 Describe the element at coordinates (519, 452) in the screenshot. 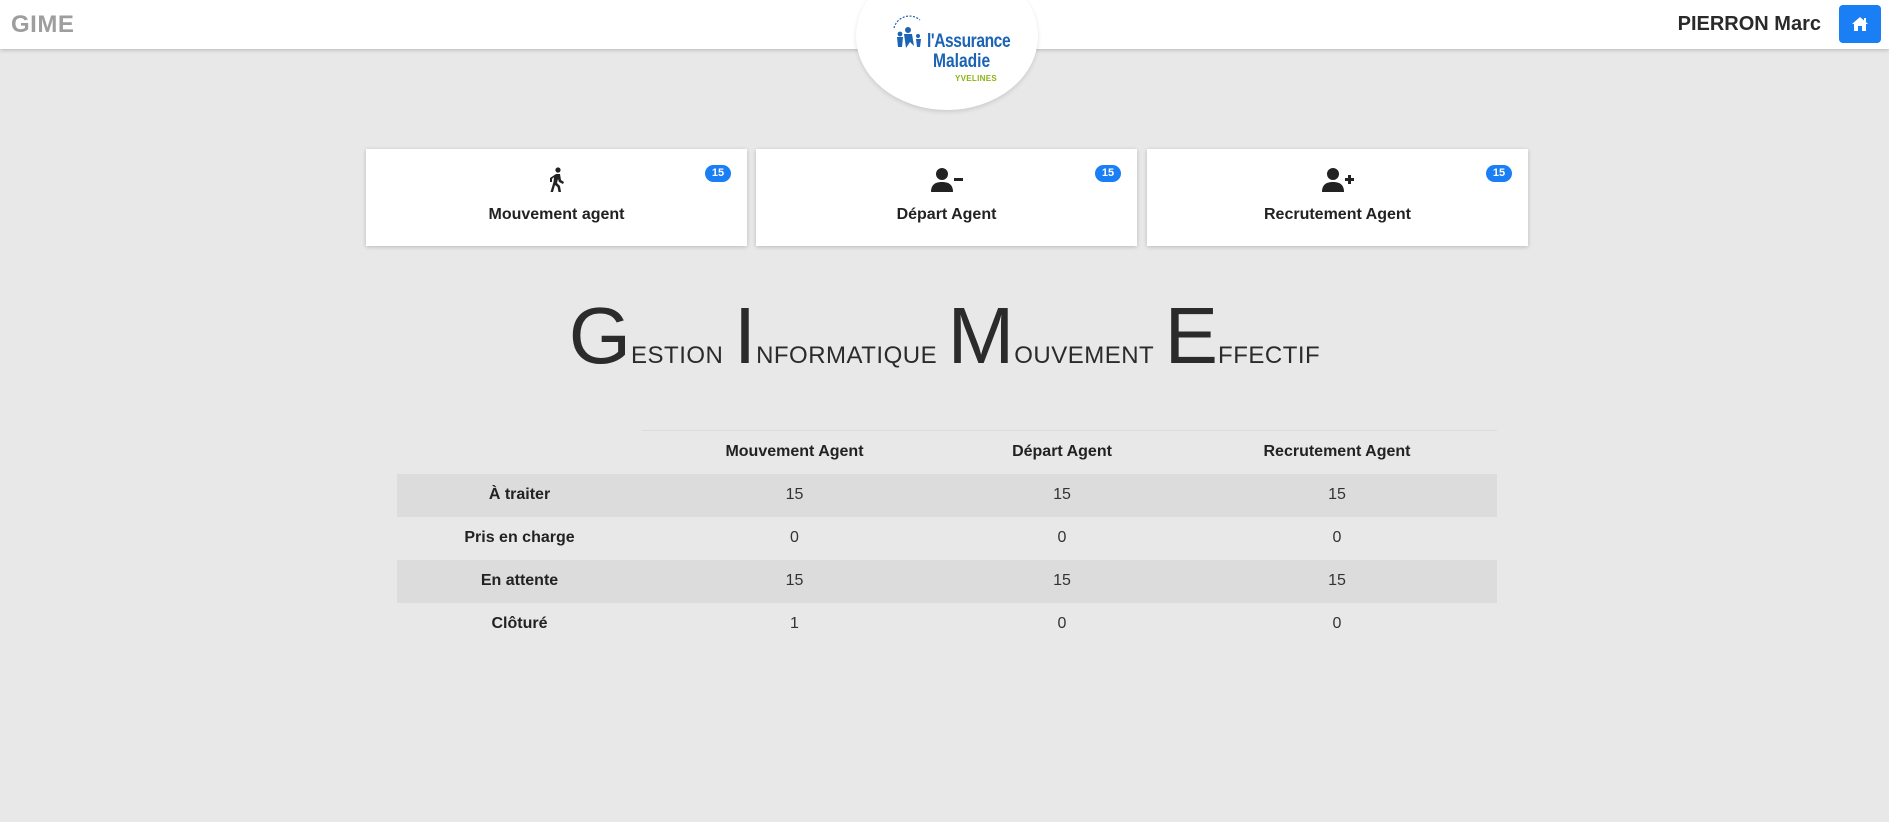

I see `table-corner` at that location.